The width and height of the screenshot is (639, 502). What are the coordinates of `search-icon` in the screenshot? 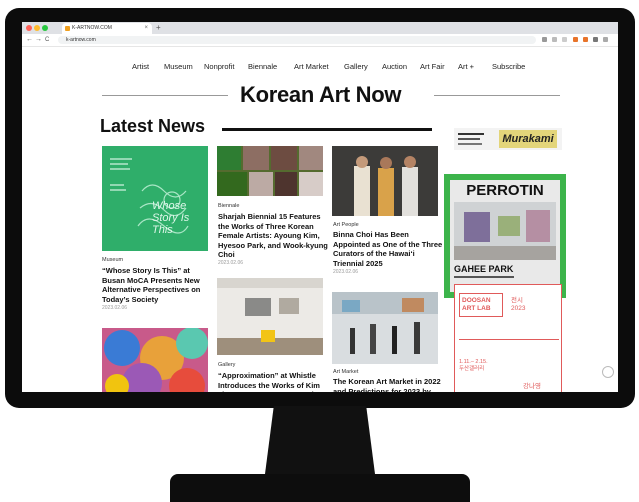 It's located at (544, 39).